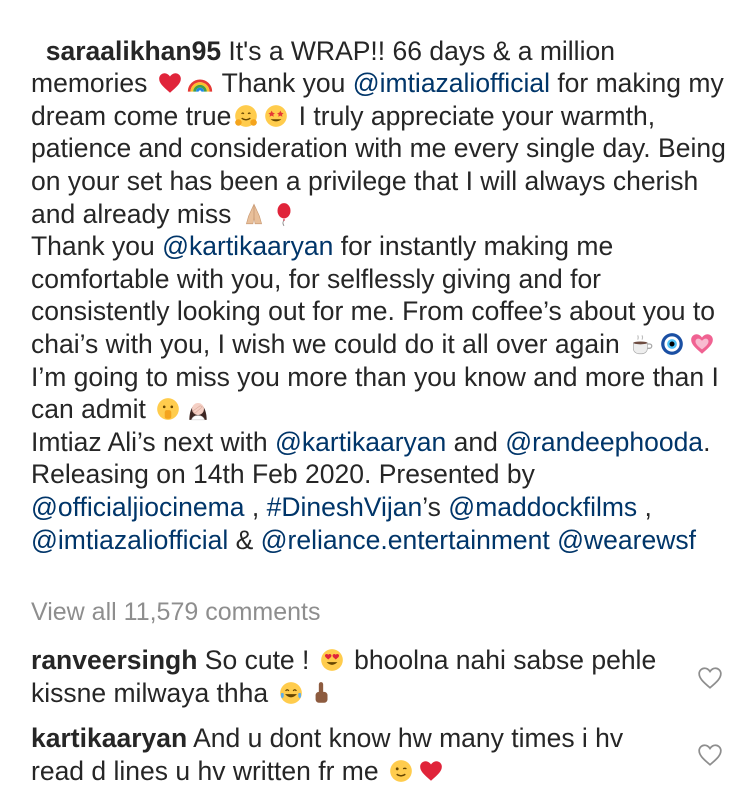 The height and width of the screenshot is (800, 749). Describe the element at coordinates (198, 412) in the screenshot. I see `woman-facepalming-icon` at that location.